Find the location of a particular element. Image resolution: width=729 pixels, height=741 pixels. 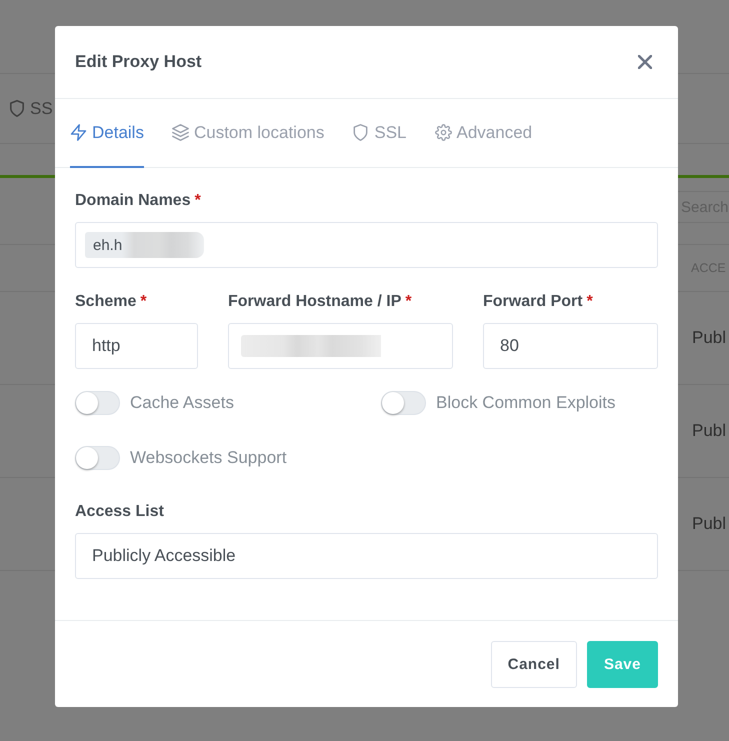

toggle-label: Websockets Support is located at coordinates (208, 458).